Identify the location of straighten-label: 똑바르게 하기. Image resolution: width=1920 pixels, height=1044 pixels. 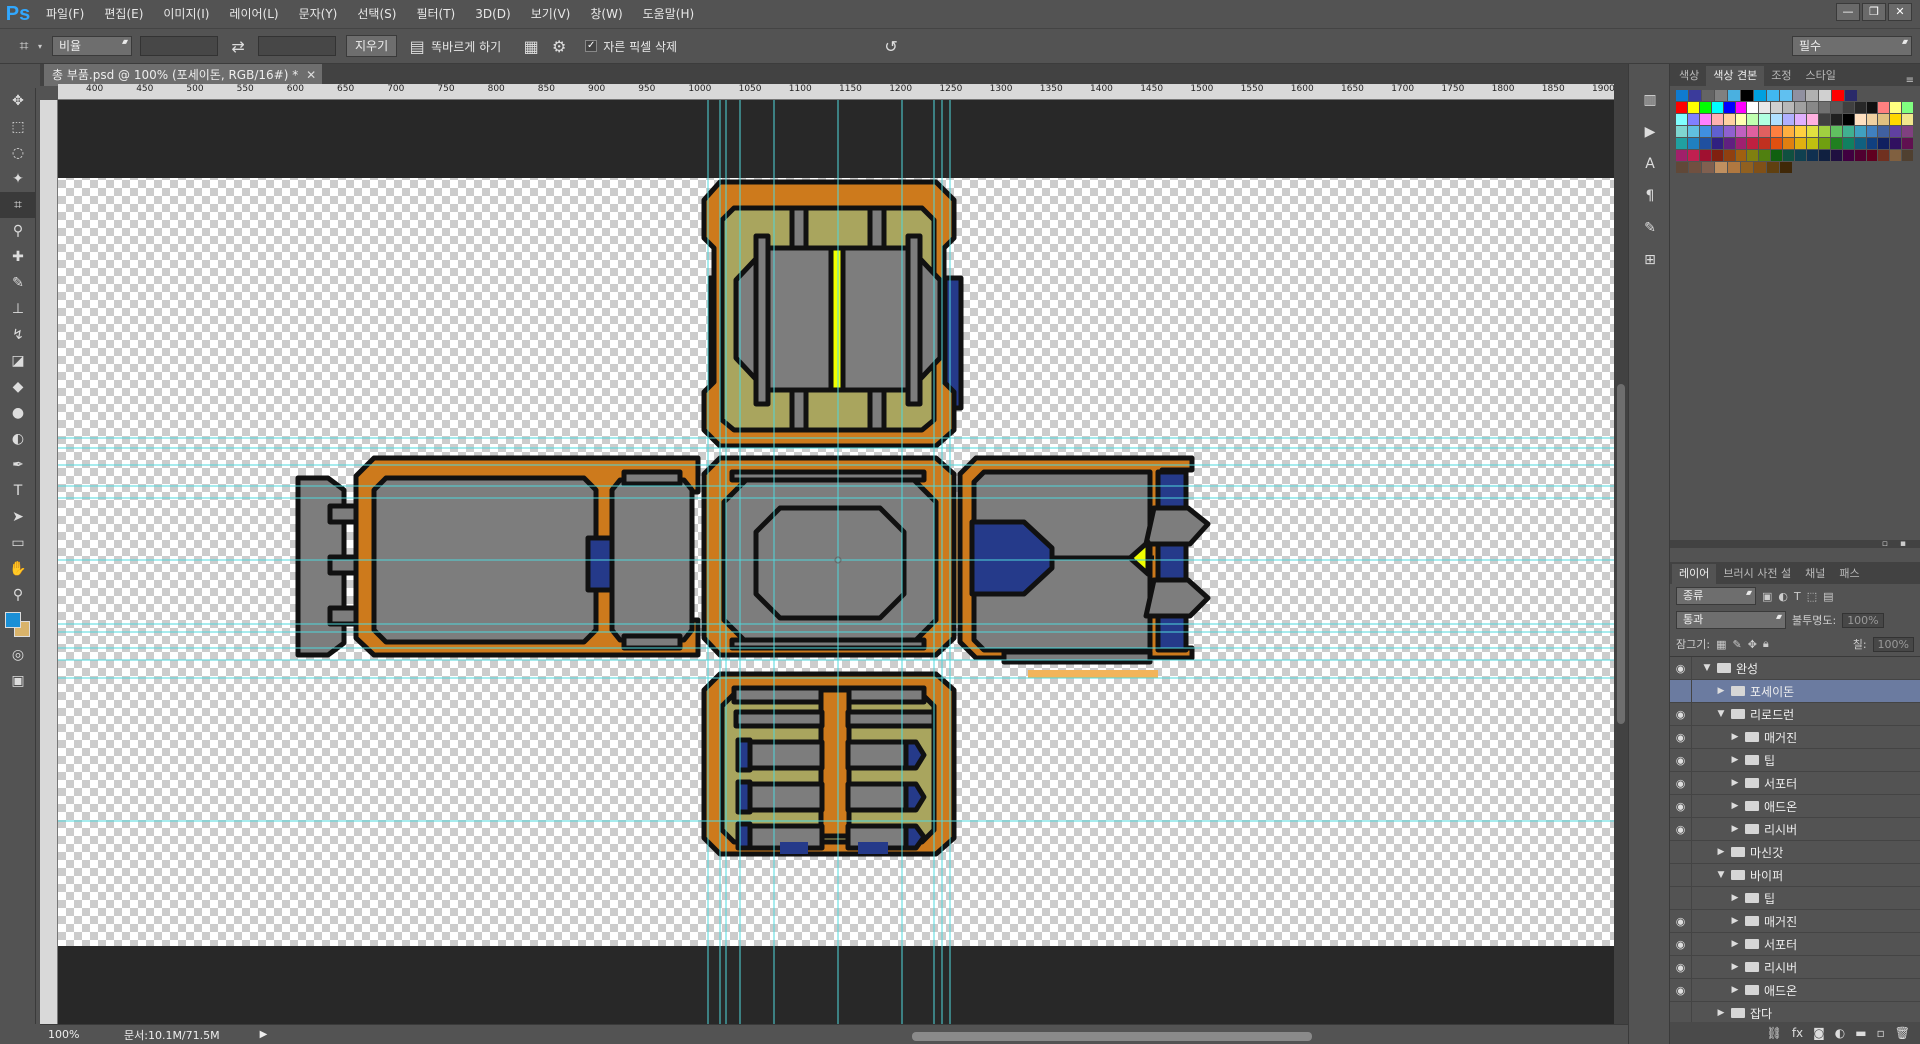
(466, 46).